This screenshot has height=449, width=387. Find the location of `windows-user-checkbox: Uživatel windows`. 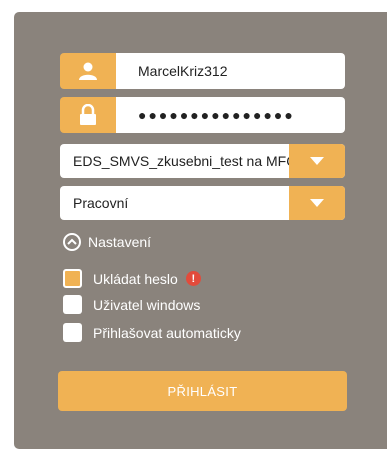

windows-user-checkbox: Uživatel windows is located at coordinates (131, 304).